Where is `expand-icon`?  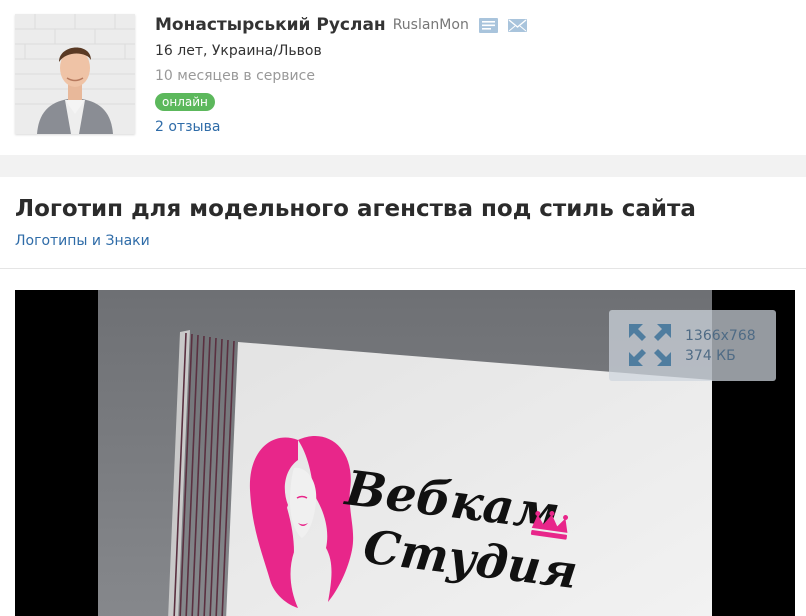 expand-icon is located at coordinates (650, 345).